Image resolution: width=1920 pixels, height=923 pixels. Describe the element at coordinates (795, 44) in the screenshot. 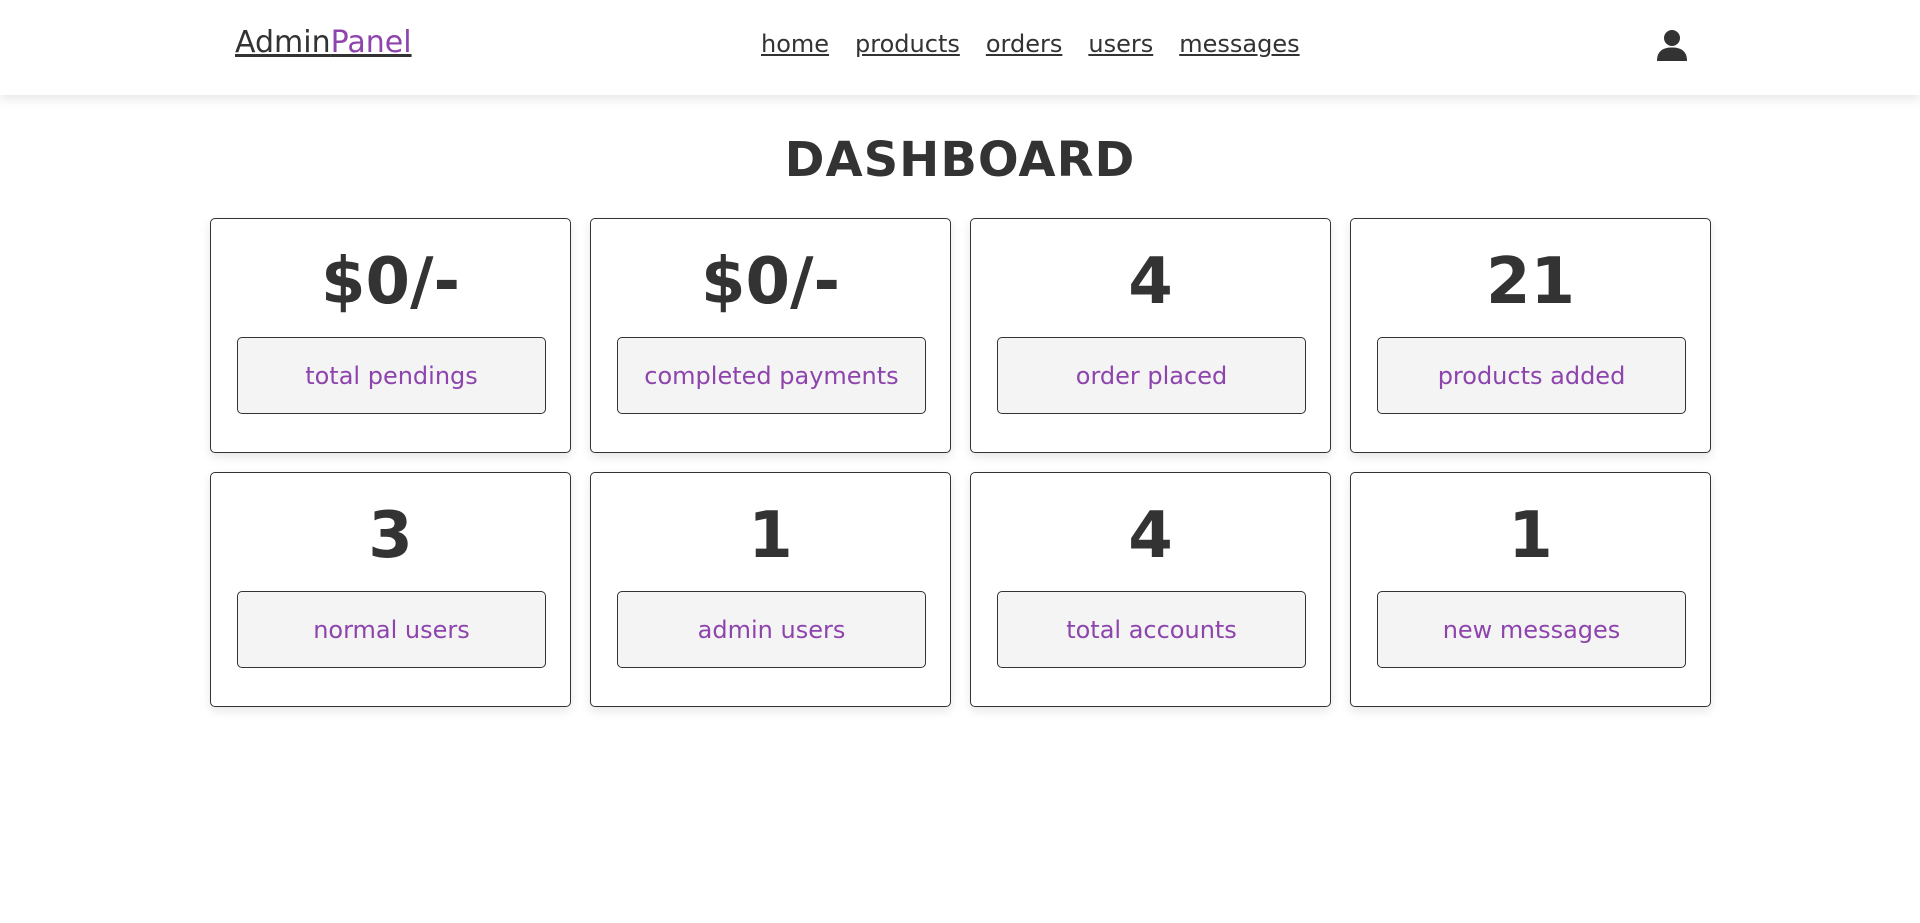

I see `nav-home-link: home` at that location.